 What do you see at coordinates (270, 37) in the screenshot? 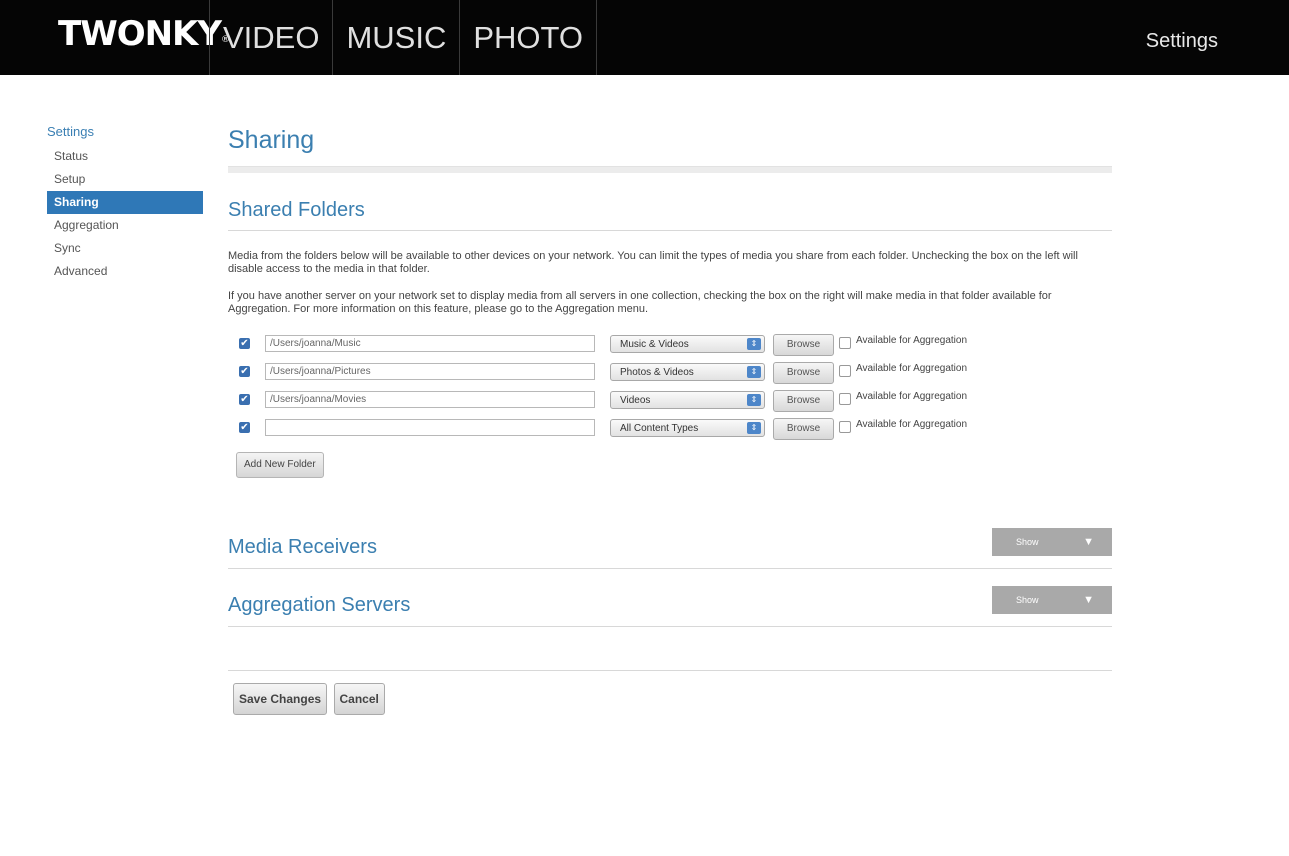
I see `tab-video: VIDEO` at bounding box center [270, 37].